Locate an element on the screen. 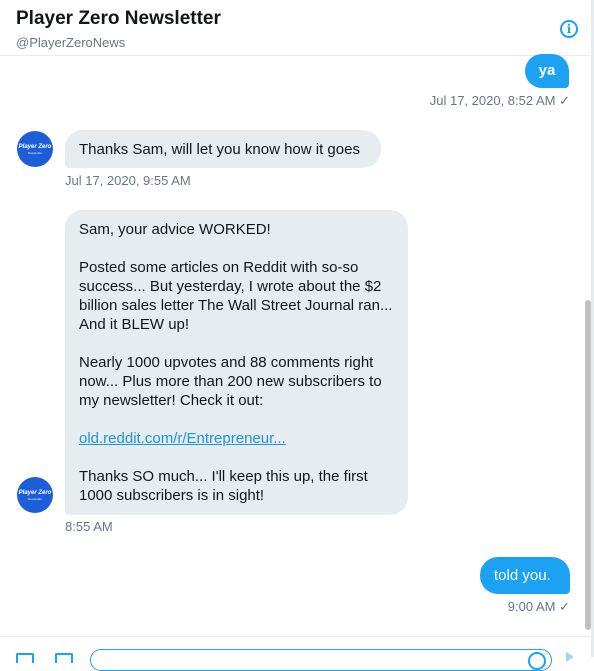  message-timestamp: 8:55 AM is located at coordinates (89, 526).